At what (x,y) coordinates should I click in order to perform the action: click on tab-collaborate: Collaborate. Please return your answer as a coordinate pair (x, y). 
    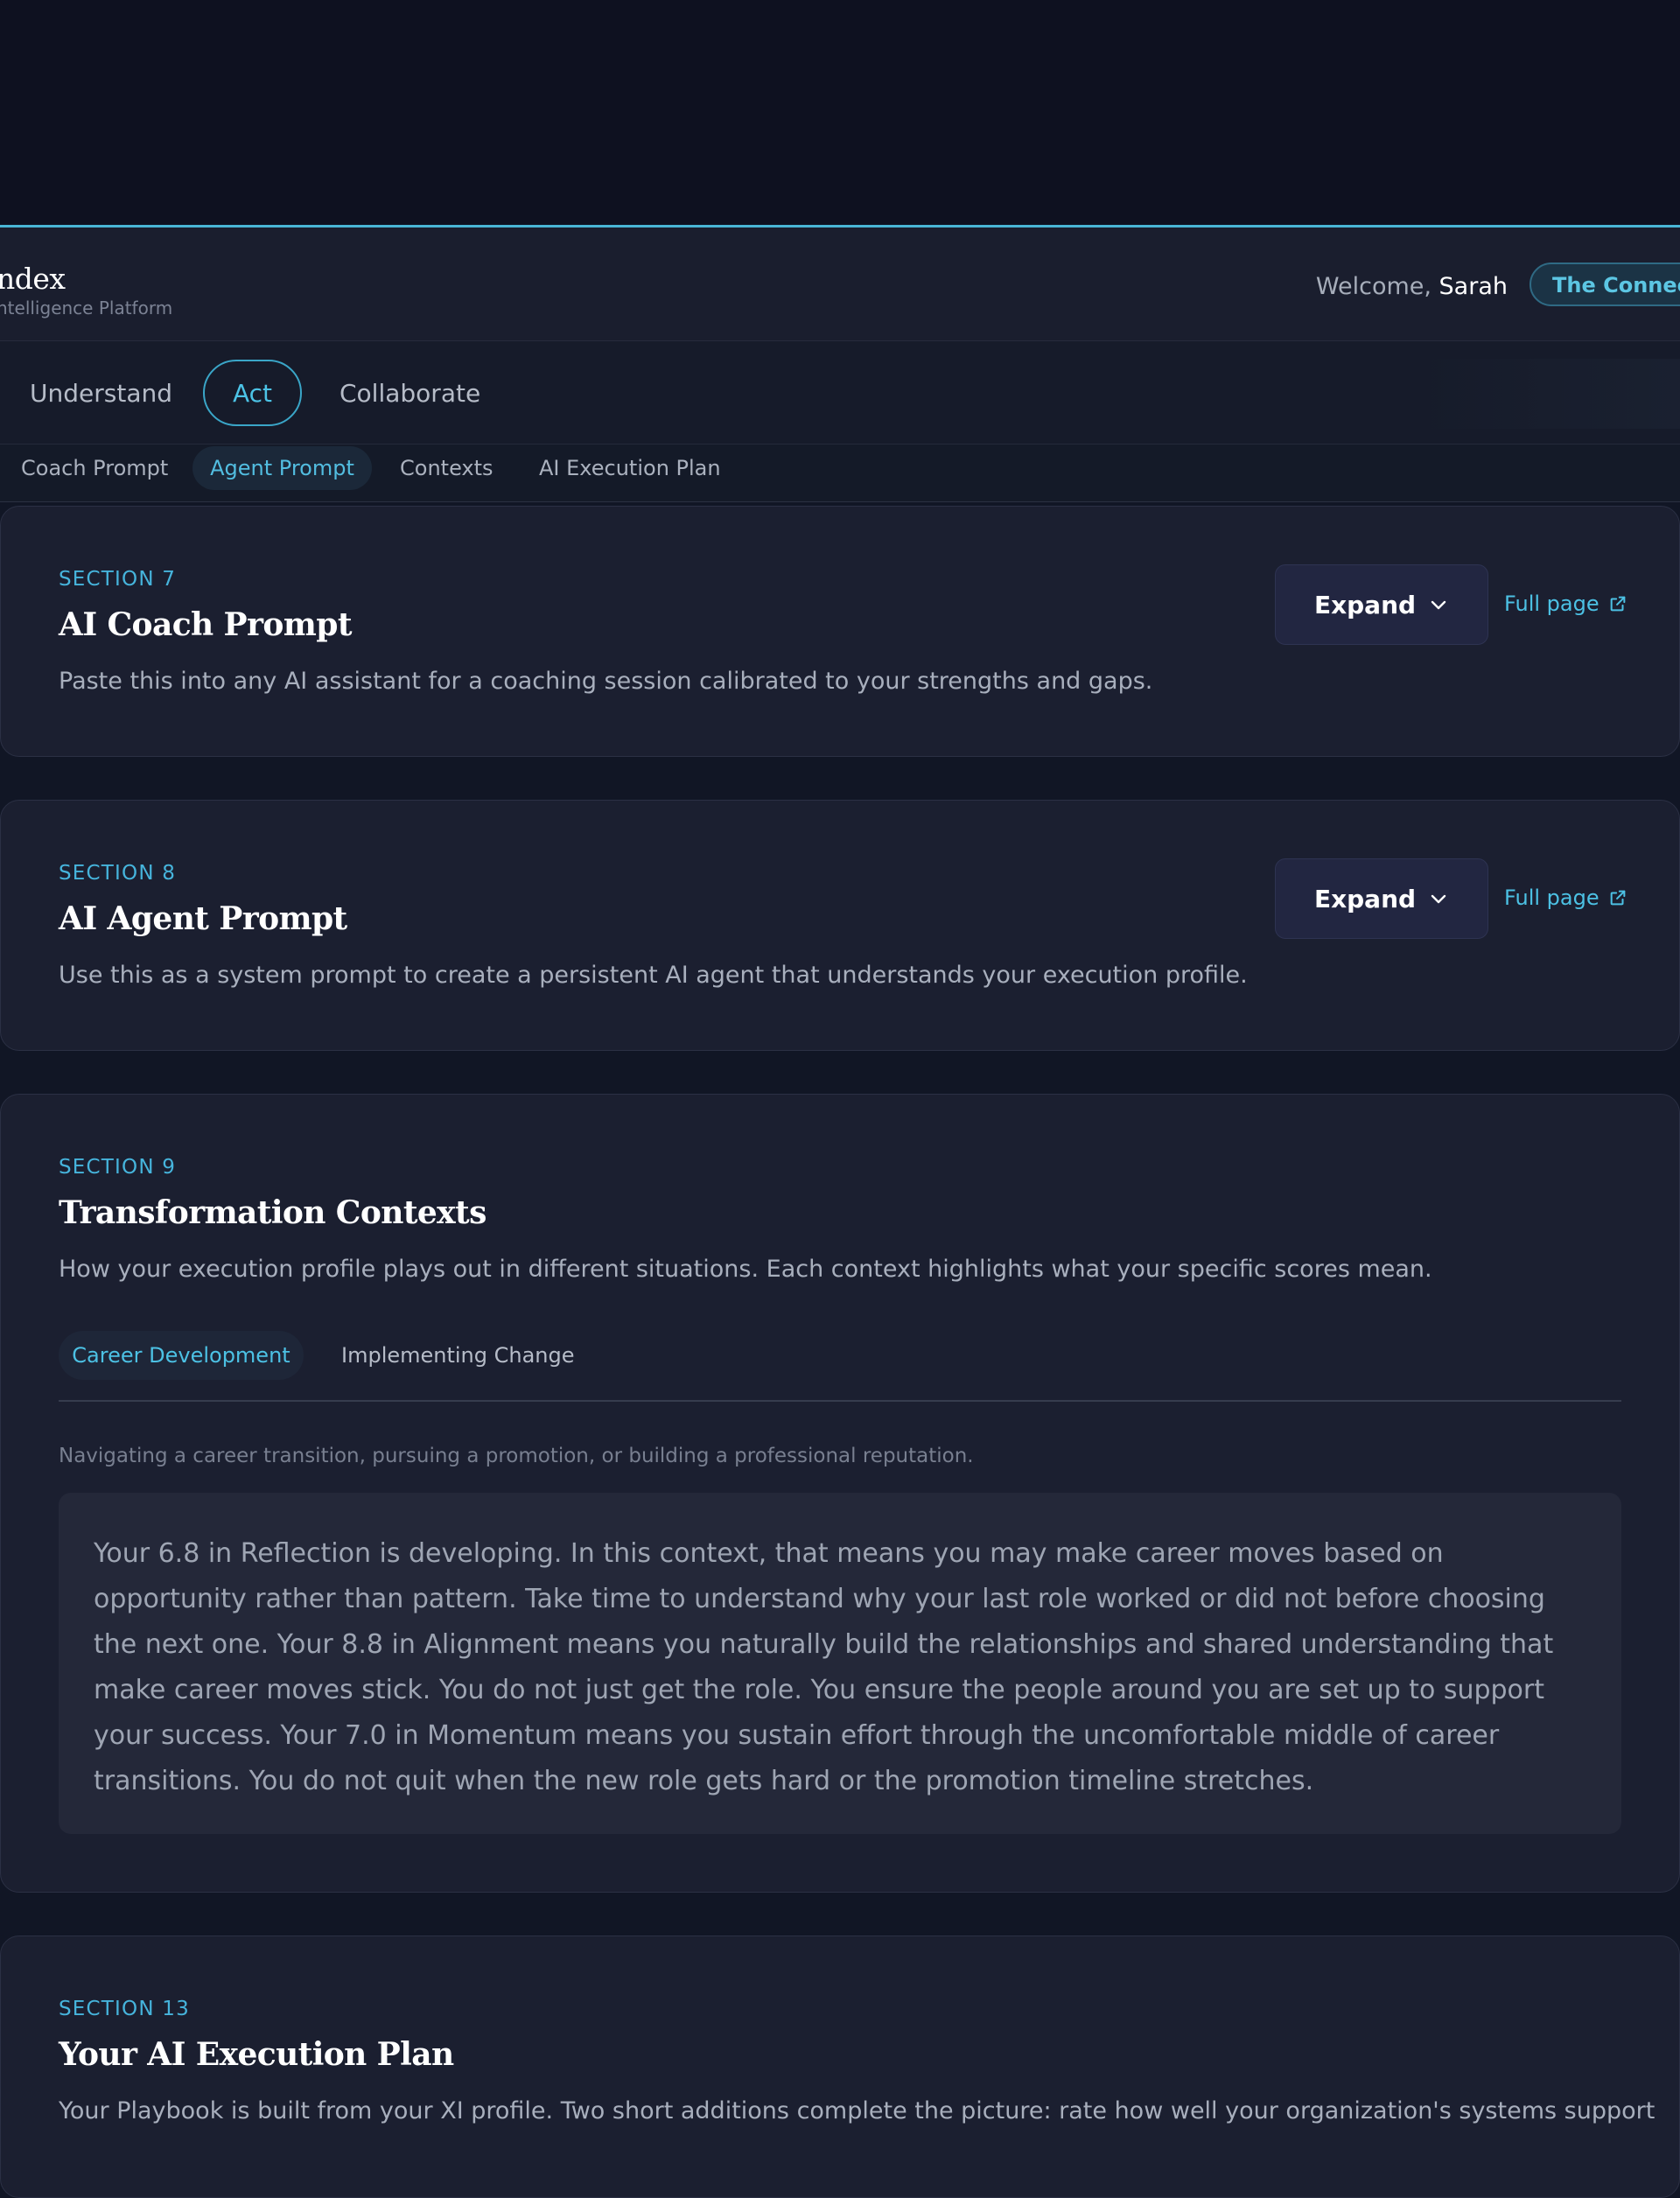
    Looking at the image, I should click on (410, 393).